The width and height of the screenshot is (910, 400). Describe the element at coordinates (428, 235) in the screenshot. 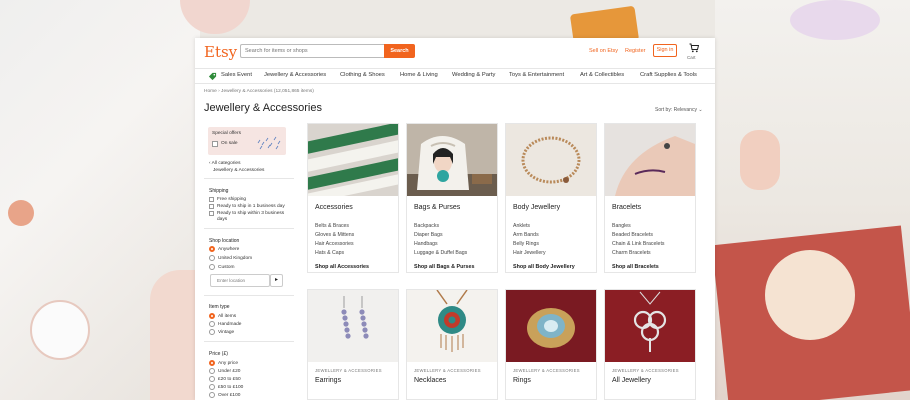

I see `subcategory-link: Diaper Bags` at that location.